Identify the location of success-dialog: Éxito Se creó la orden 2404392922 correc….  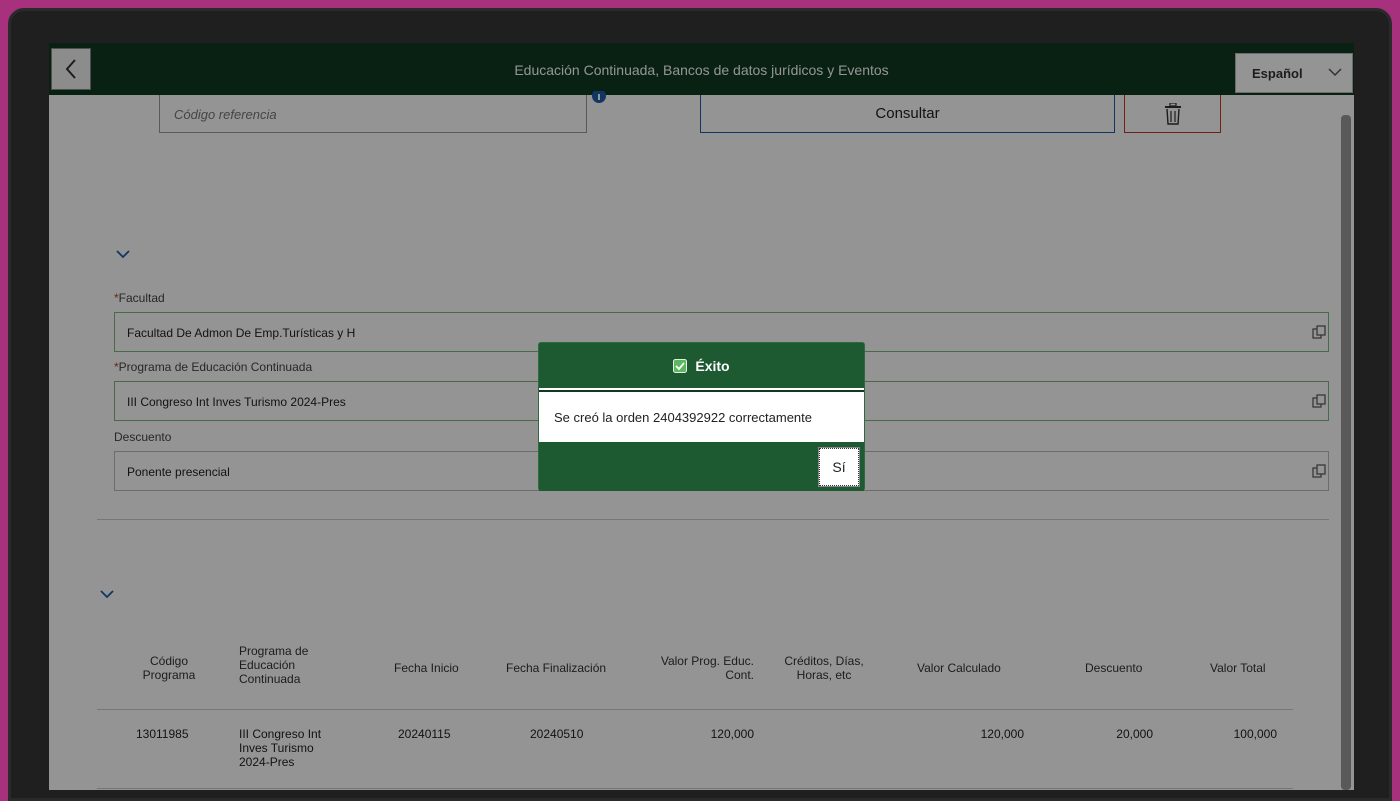
(701, 416).